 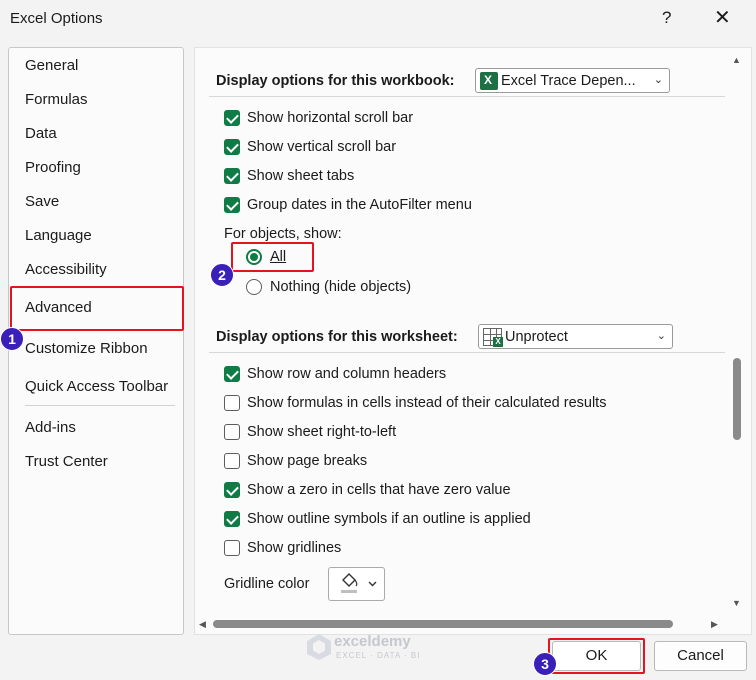 I want to click on sidebar-item-proofing: Proofing, so click(x=53, y=167).